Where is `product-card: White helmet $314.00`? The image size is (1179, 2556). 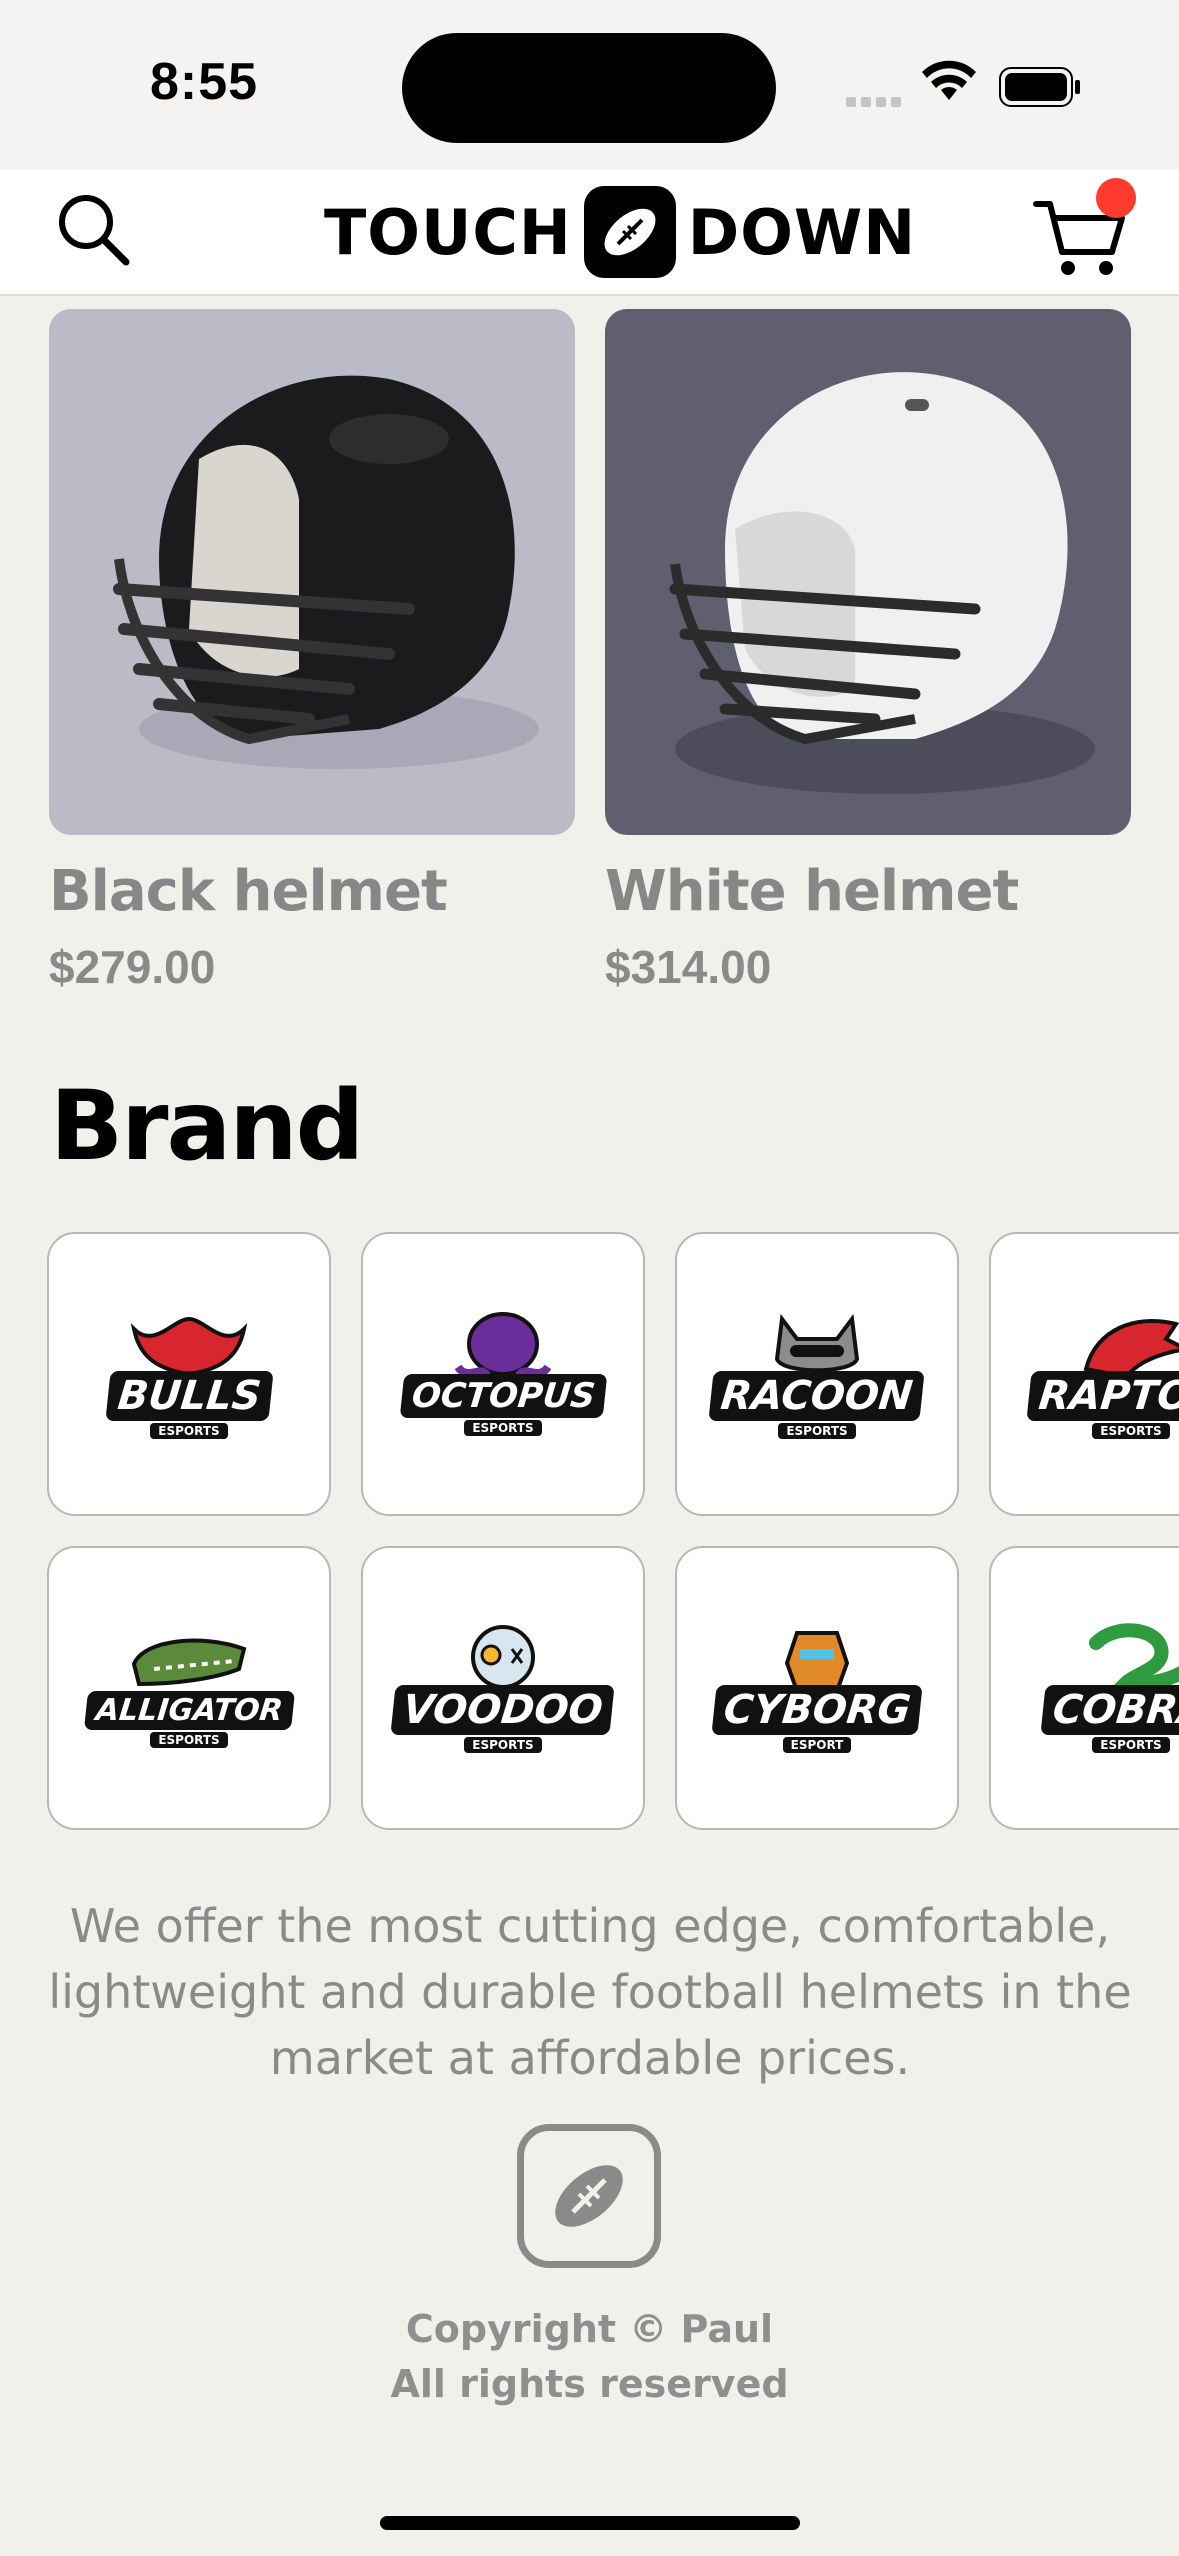 product-card: White helmet $314.00 is located at coordinates (868, 651).